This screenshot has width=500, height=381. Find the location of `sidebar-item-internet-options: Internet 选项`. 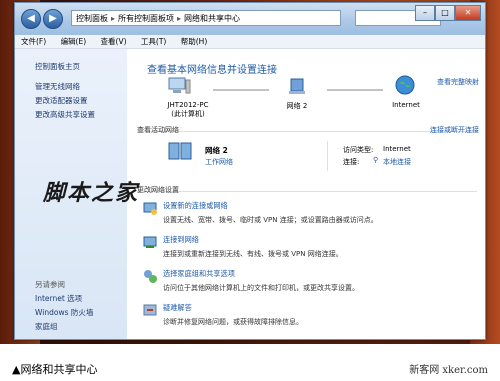

sidebar-item-internet-options: Internet 选项 is located at coordinates (58, 298).